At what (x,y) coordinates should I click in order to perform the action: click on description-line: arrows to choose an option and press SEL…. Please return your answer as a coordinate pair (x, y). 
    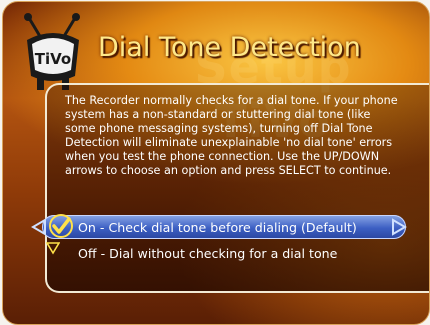
    Looking at the image, I should click on (228, 170).